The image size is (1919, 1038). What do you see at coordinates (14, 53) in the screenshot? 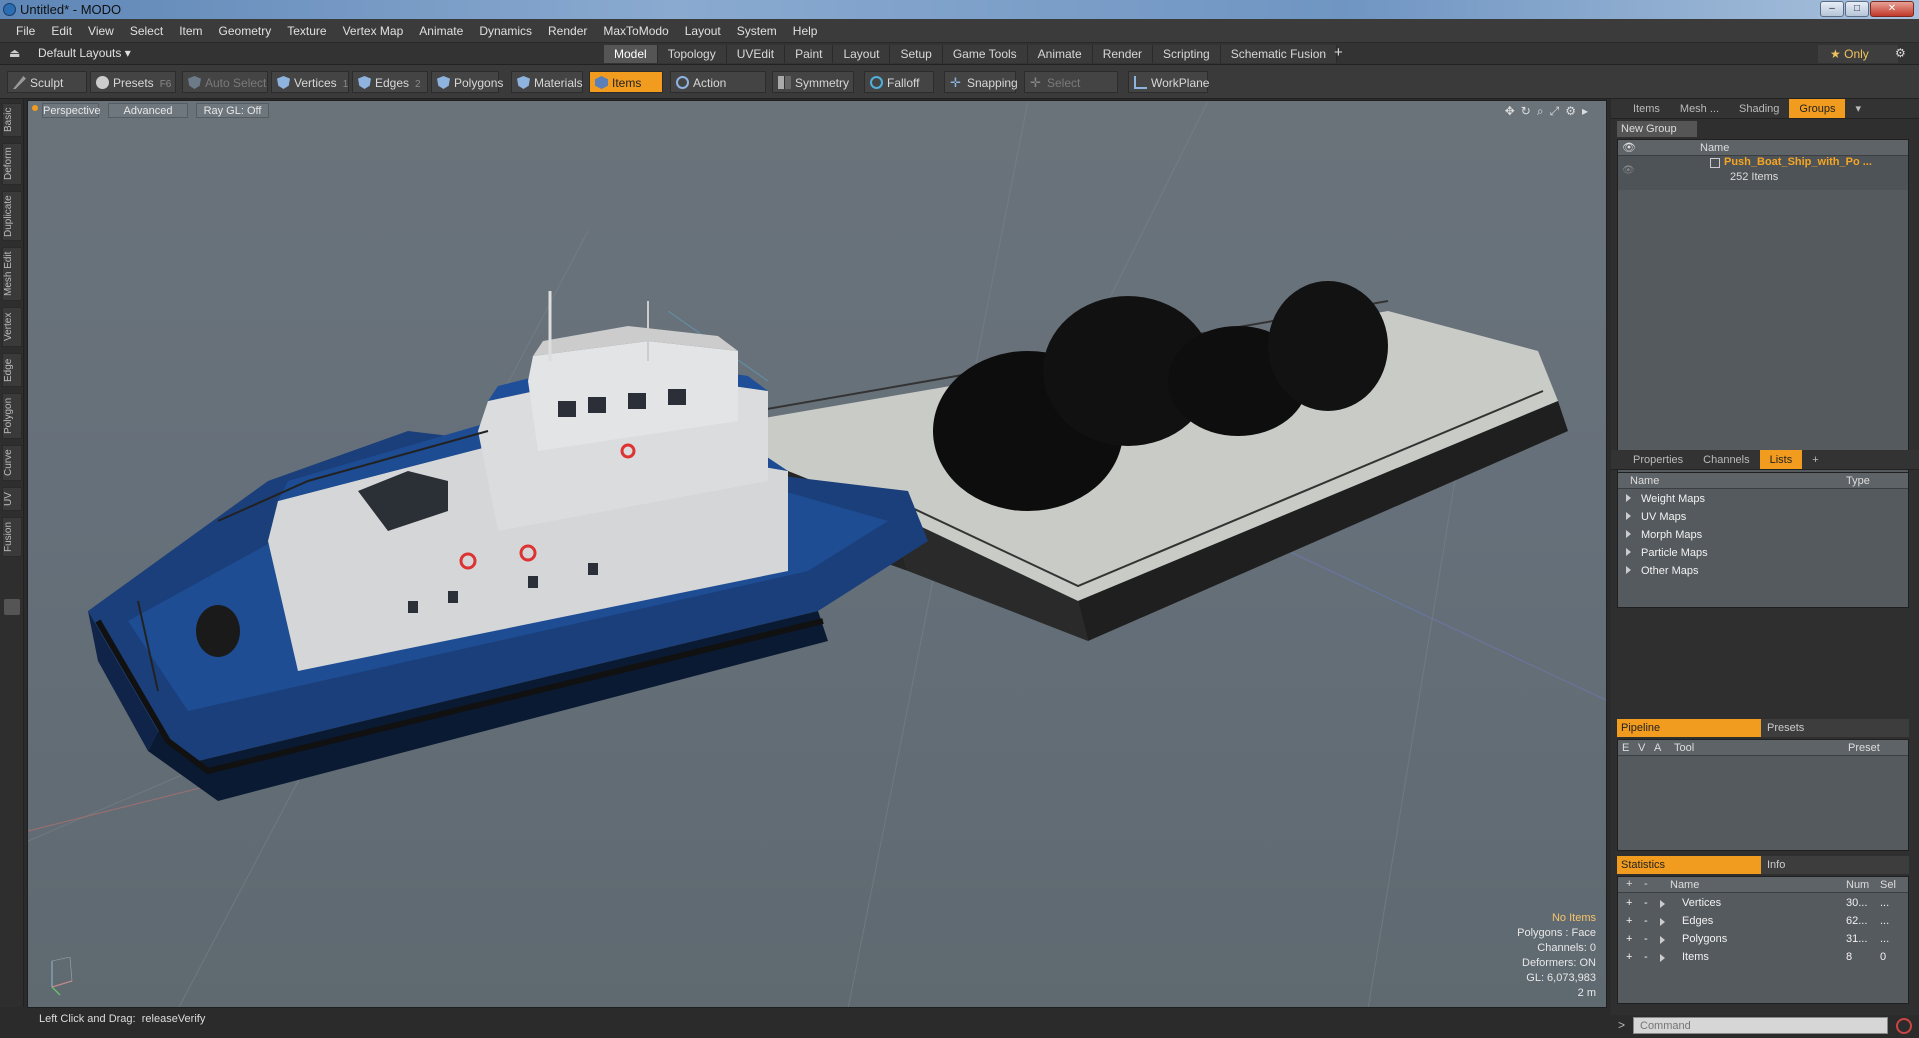
I see `layout-pin-icon: ⏏` at bounding box center [14, 53].